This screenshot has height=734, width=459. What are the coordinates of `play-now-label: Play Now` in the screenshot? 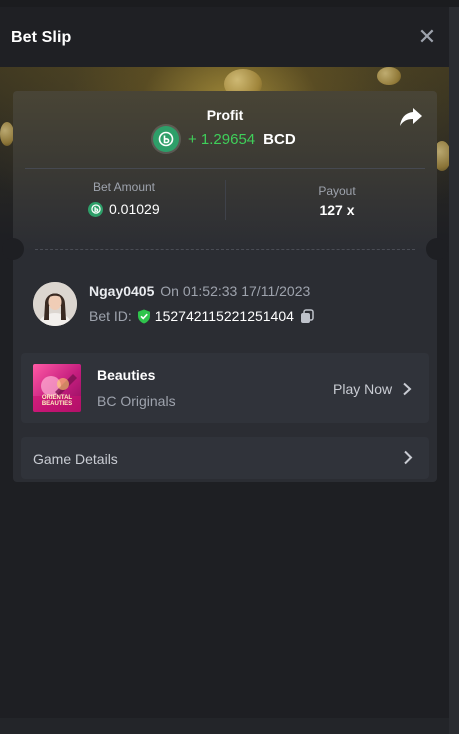 It's located at (363, 389).